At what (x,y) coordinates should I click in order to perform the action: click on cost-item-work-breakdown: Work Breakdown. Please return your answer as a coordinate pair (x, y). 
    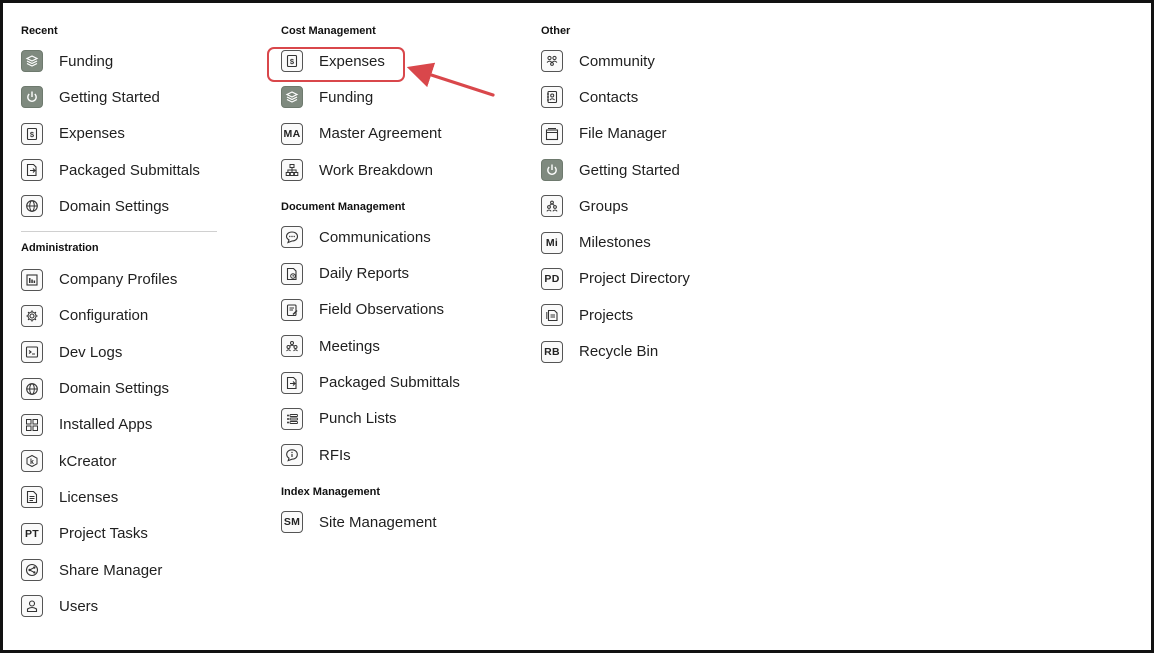
    Looking at the image, I should click on (396, 170).